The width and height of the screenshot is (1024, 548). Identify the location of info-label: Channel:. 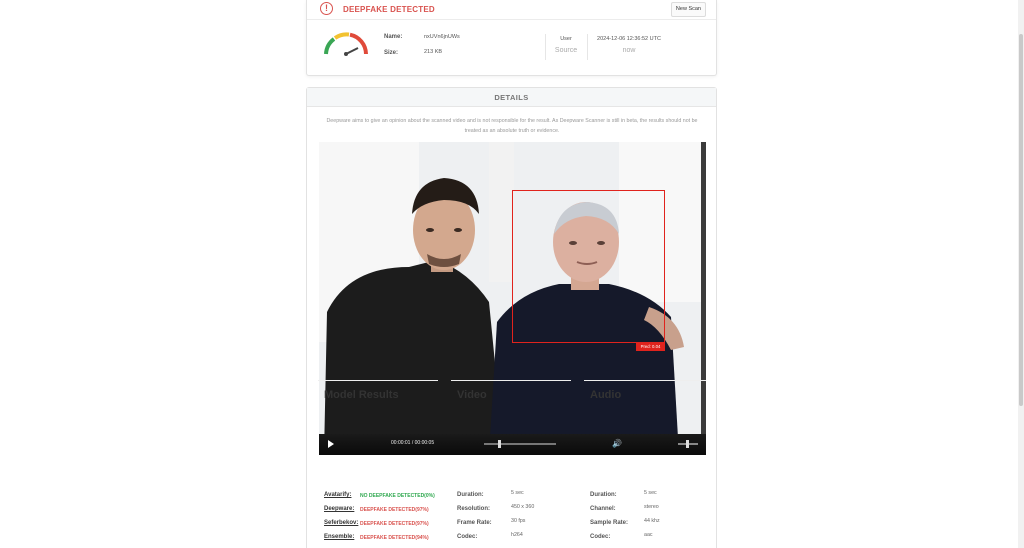
(603, 509).